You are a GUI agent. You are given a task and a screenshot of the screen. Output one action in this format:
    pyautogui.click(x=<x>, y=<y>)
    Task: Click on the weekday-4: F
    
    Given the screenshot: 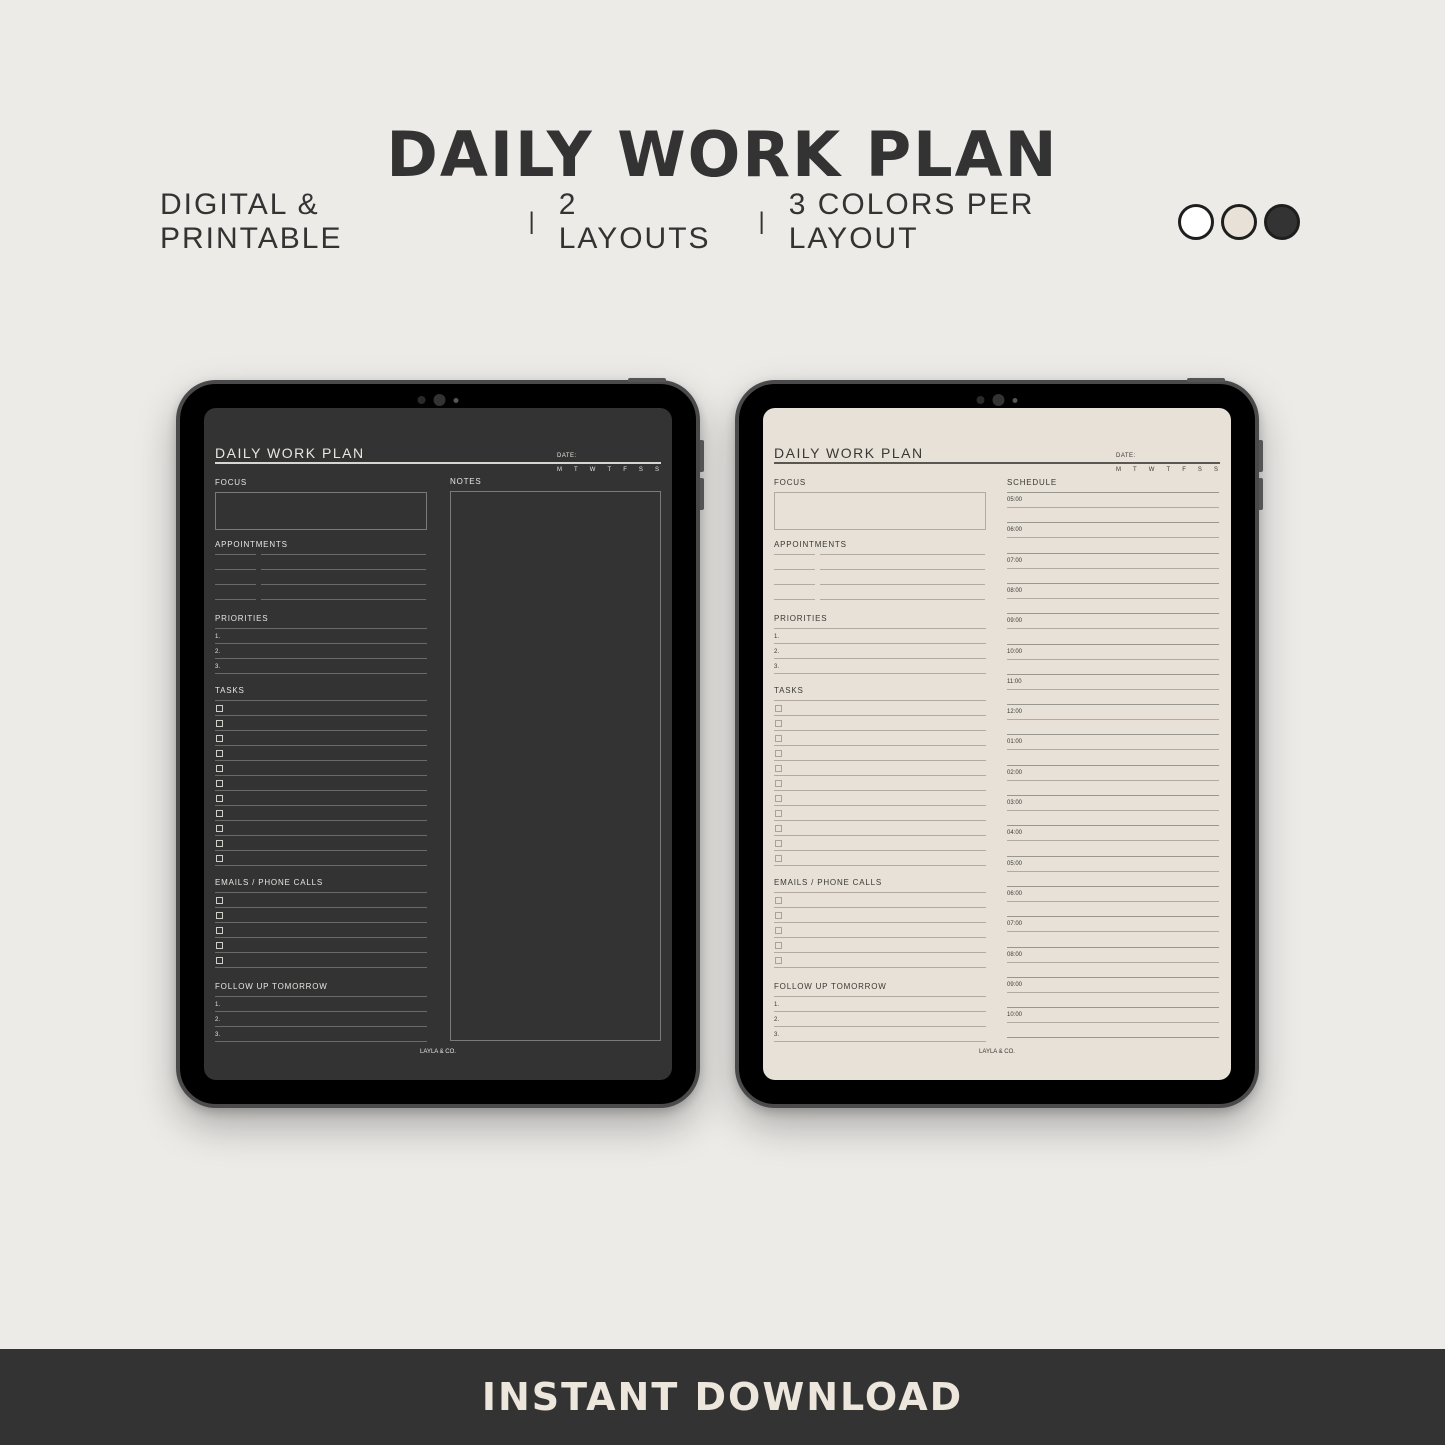 What is the action you would take?
    pyautogui.click(x=1184, y=470)
    